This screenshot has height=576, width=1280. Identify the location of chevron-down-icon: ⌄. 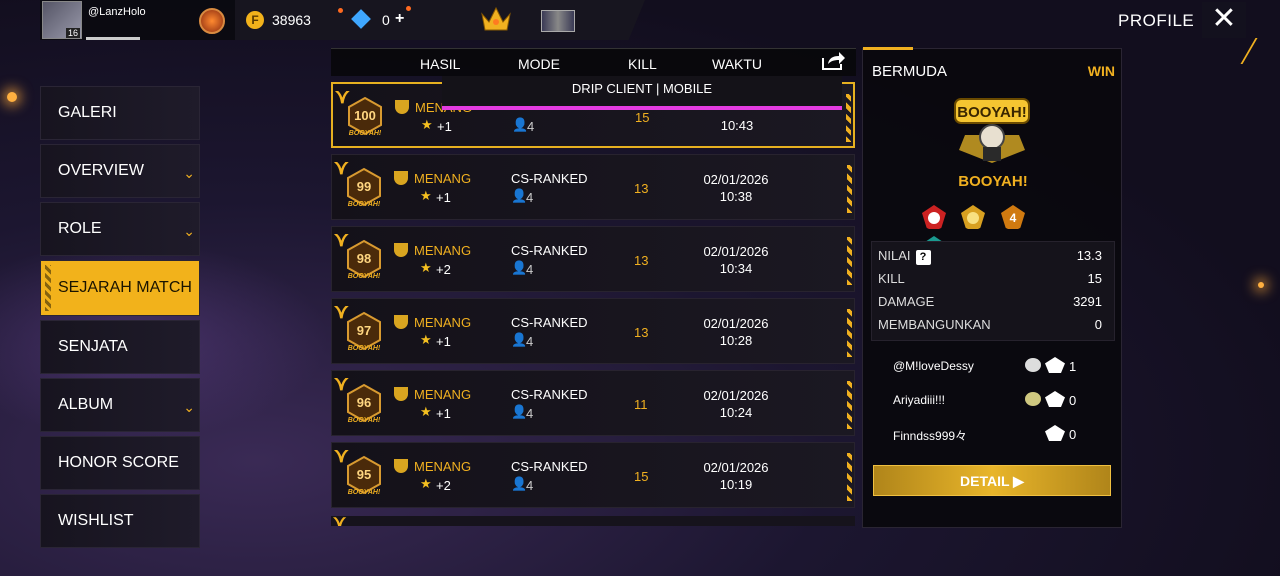
(189, 173).